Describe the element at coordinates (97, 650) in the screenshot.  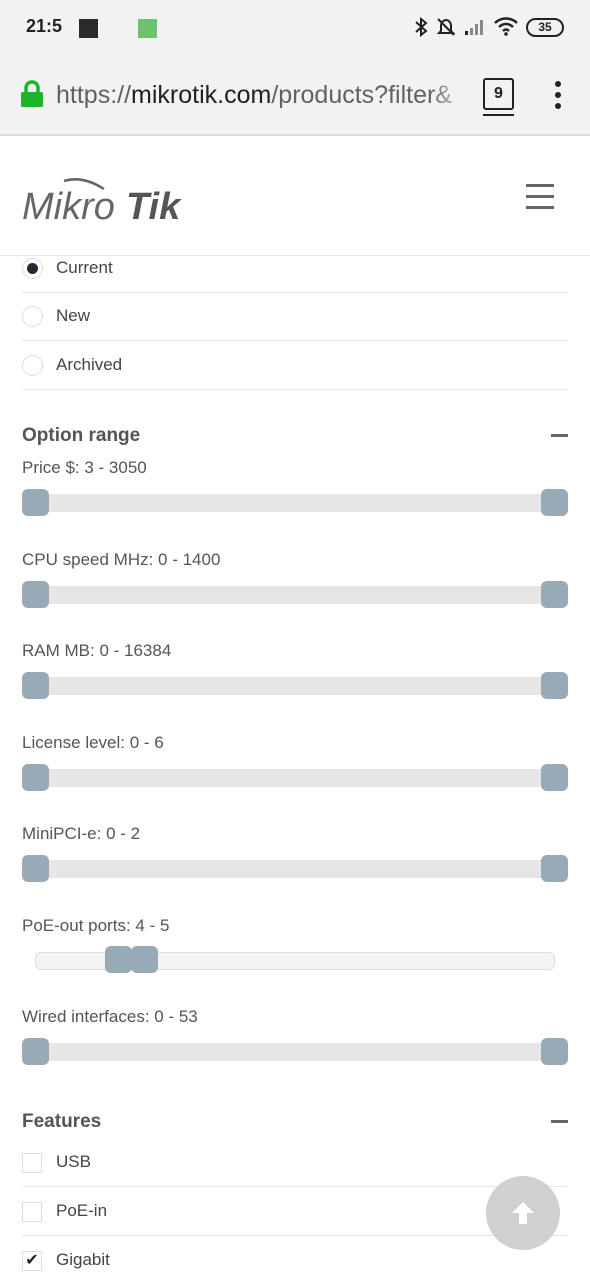
I see `slider-label-ram: RAM MB: 0 - 16384` at that location.